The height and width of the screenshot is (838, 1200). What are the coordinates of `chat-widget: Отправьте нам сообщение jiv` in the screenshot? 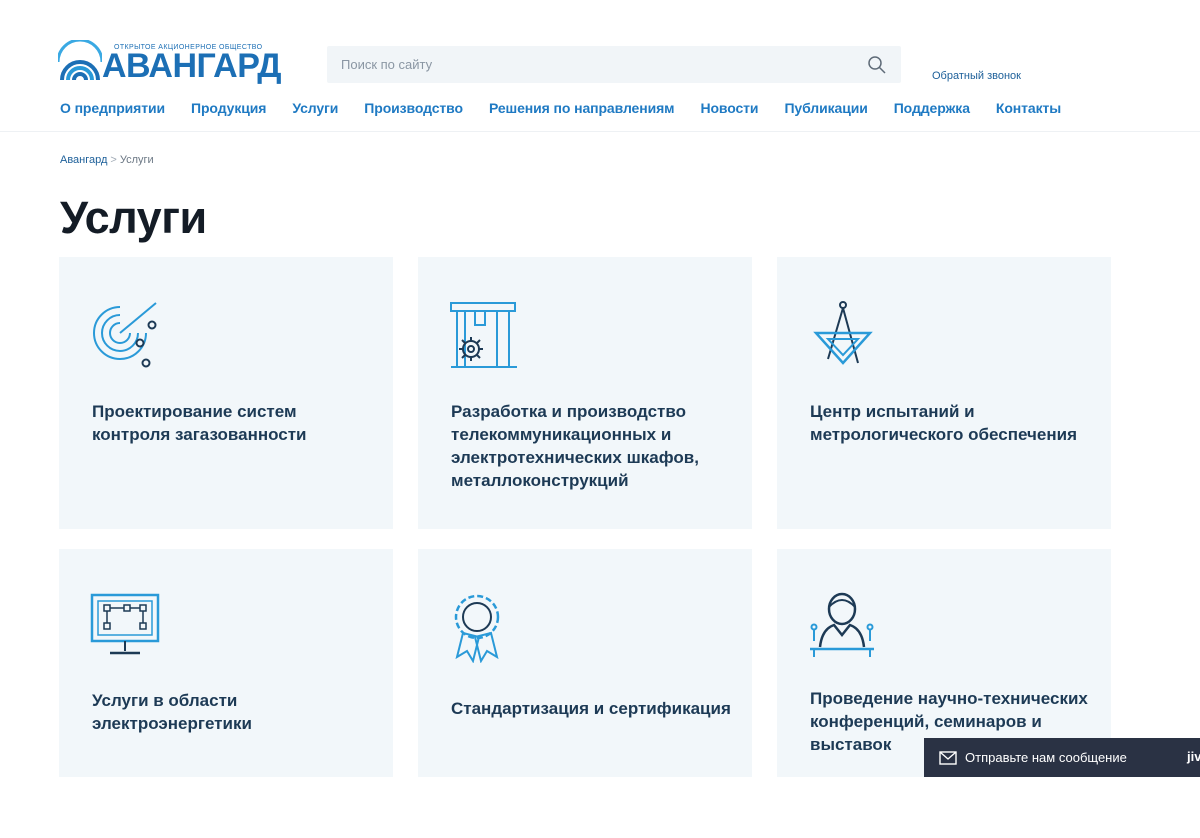 It's located at (1062, 757).